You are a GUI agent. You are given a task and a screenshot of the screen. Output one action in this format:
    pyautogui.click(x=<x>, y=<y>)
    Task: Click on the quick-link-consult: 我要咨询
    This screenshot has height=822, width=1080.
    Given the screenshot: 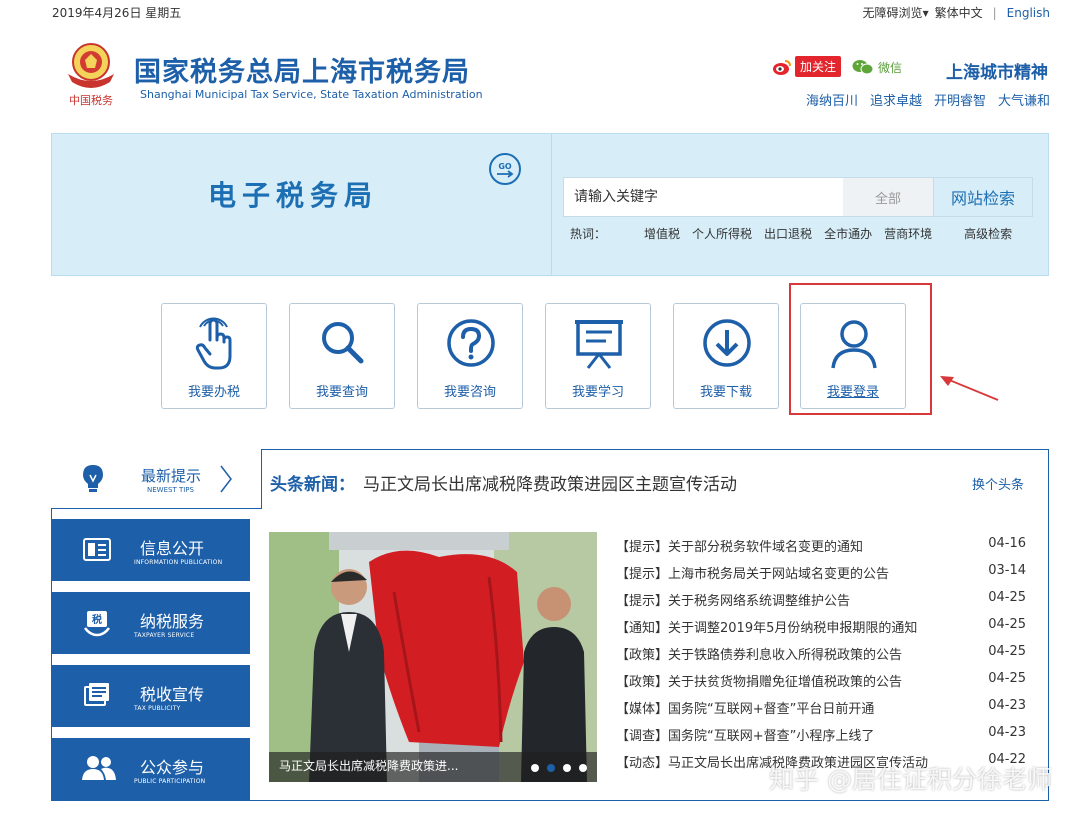 What is the action you would take?
    pyautogui.click(x=470, y=356)
    